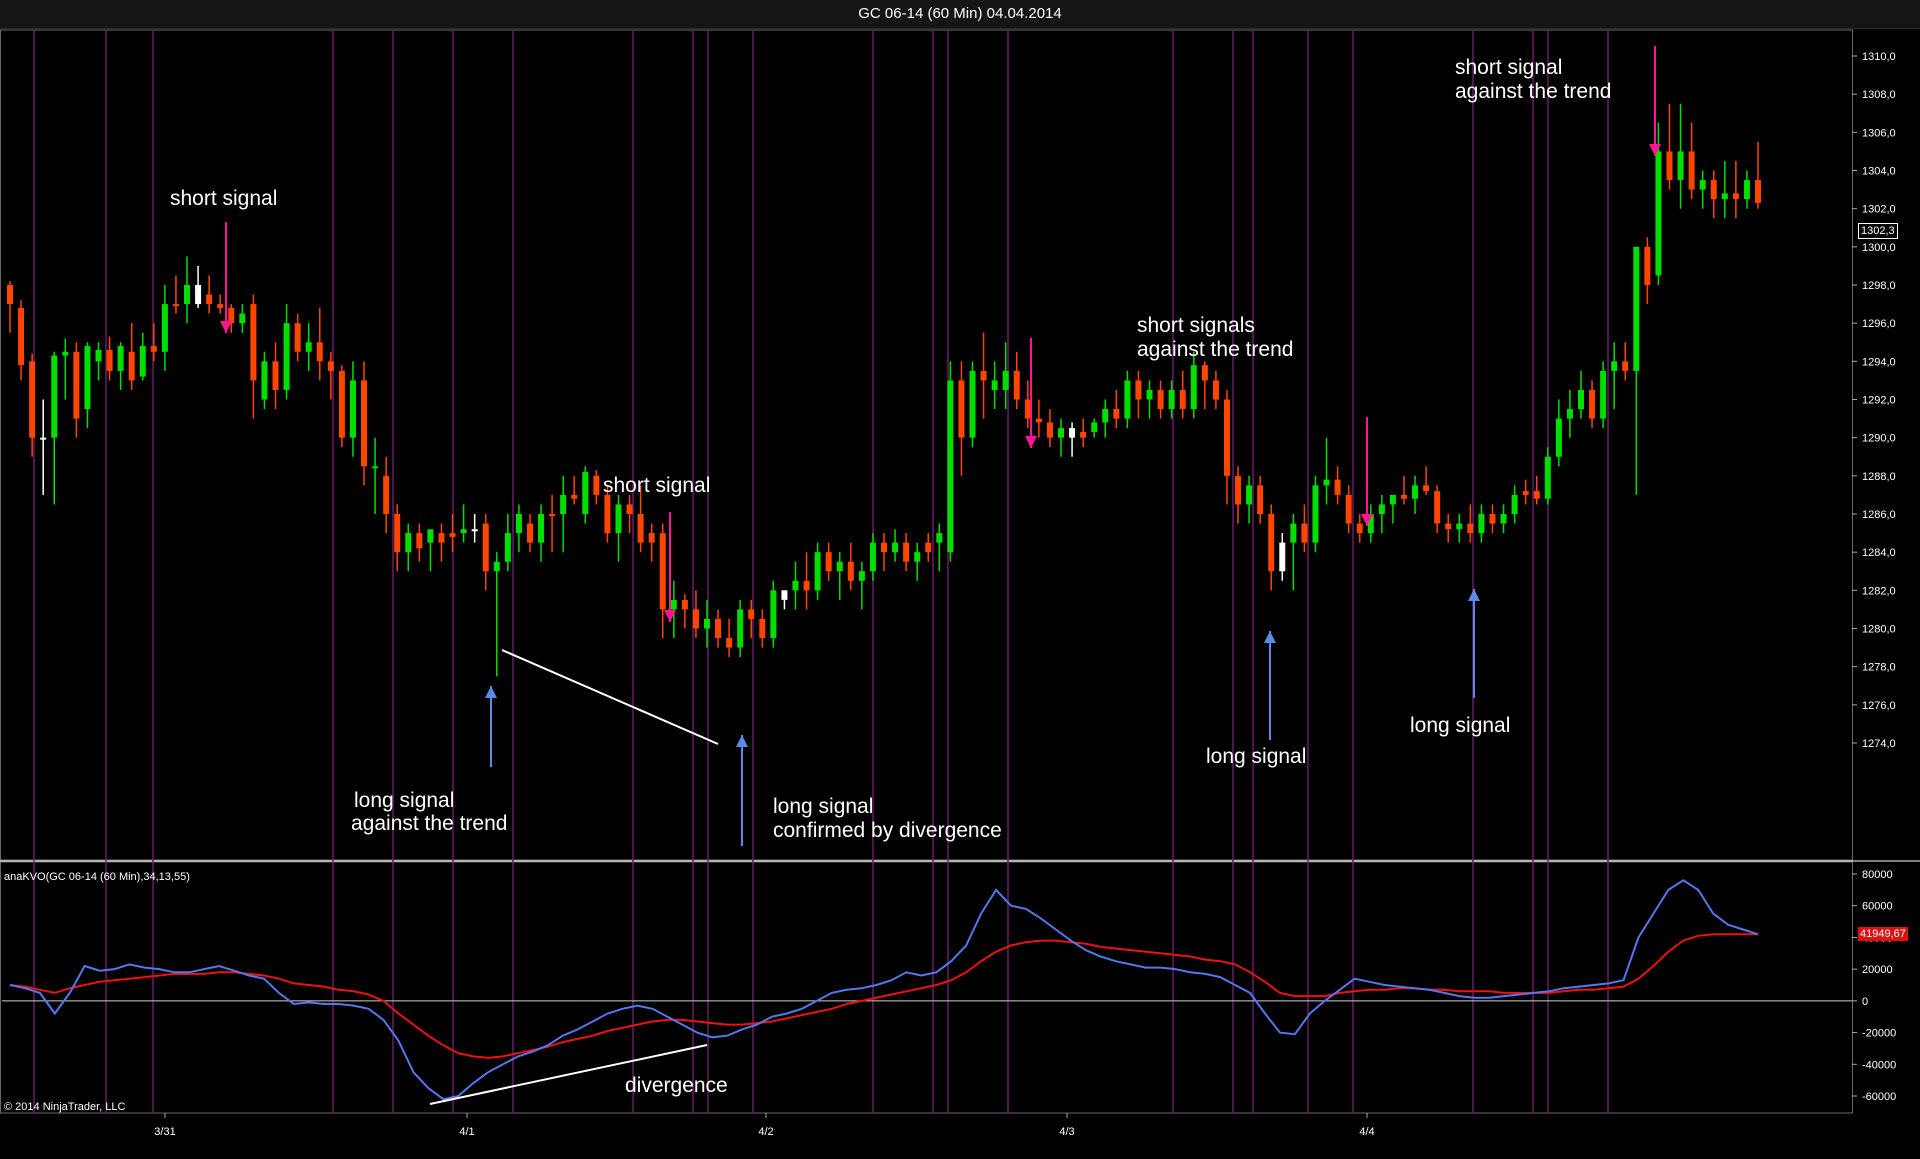 The image size is (1920, 1159). I want to click on price-tick-label-7: 1288,0, so click(1879, 477).